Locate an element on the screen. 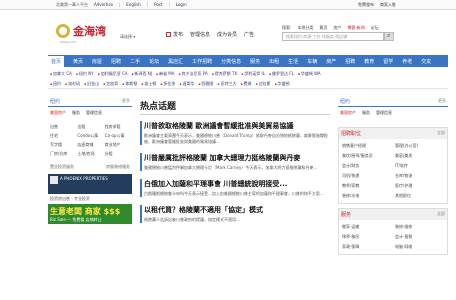 The image size is (456, 300). job-category-link: 医疗/护理 is located at coordinates (419, 186).